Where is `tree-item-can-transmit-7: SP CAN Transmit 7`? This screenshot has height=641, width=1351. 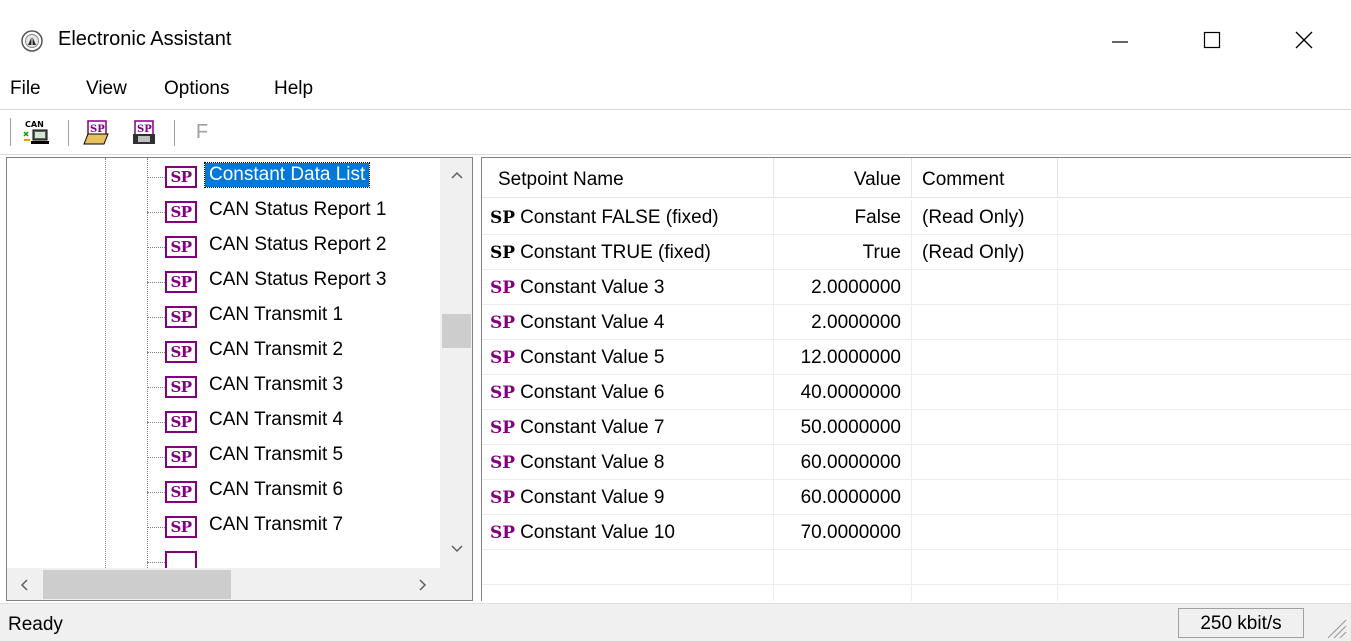
tree-item-can-transmit-7: SP CAN Transmit 7 is located at coordinates (292, 526).